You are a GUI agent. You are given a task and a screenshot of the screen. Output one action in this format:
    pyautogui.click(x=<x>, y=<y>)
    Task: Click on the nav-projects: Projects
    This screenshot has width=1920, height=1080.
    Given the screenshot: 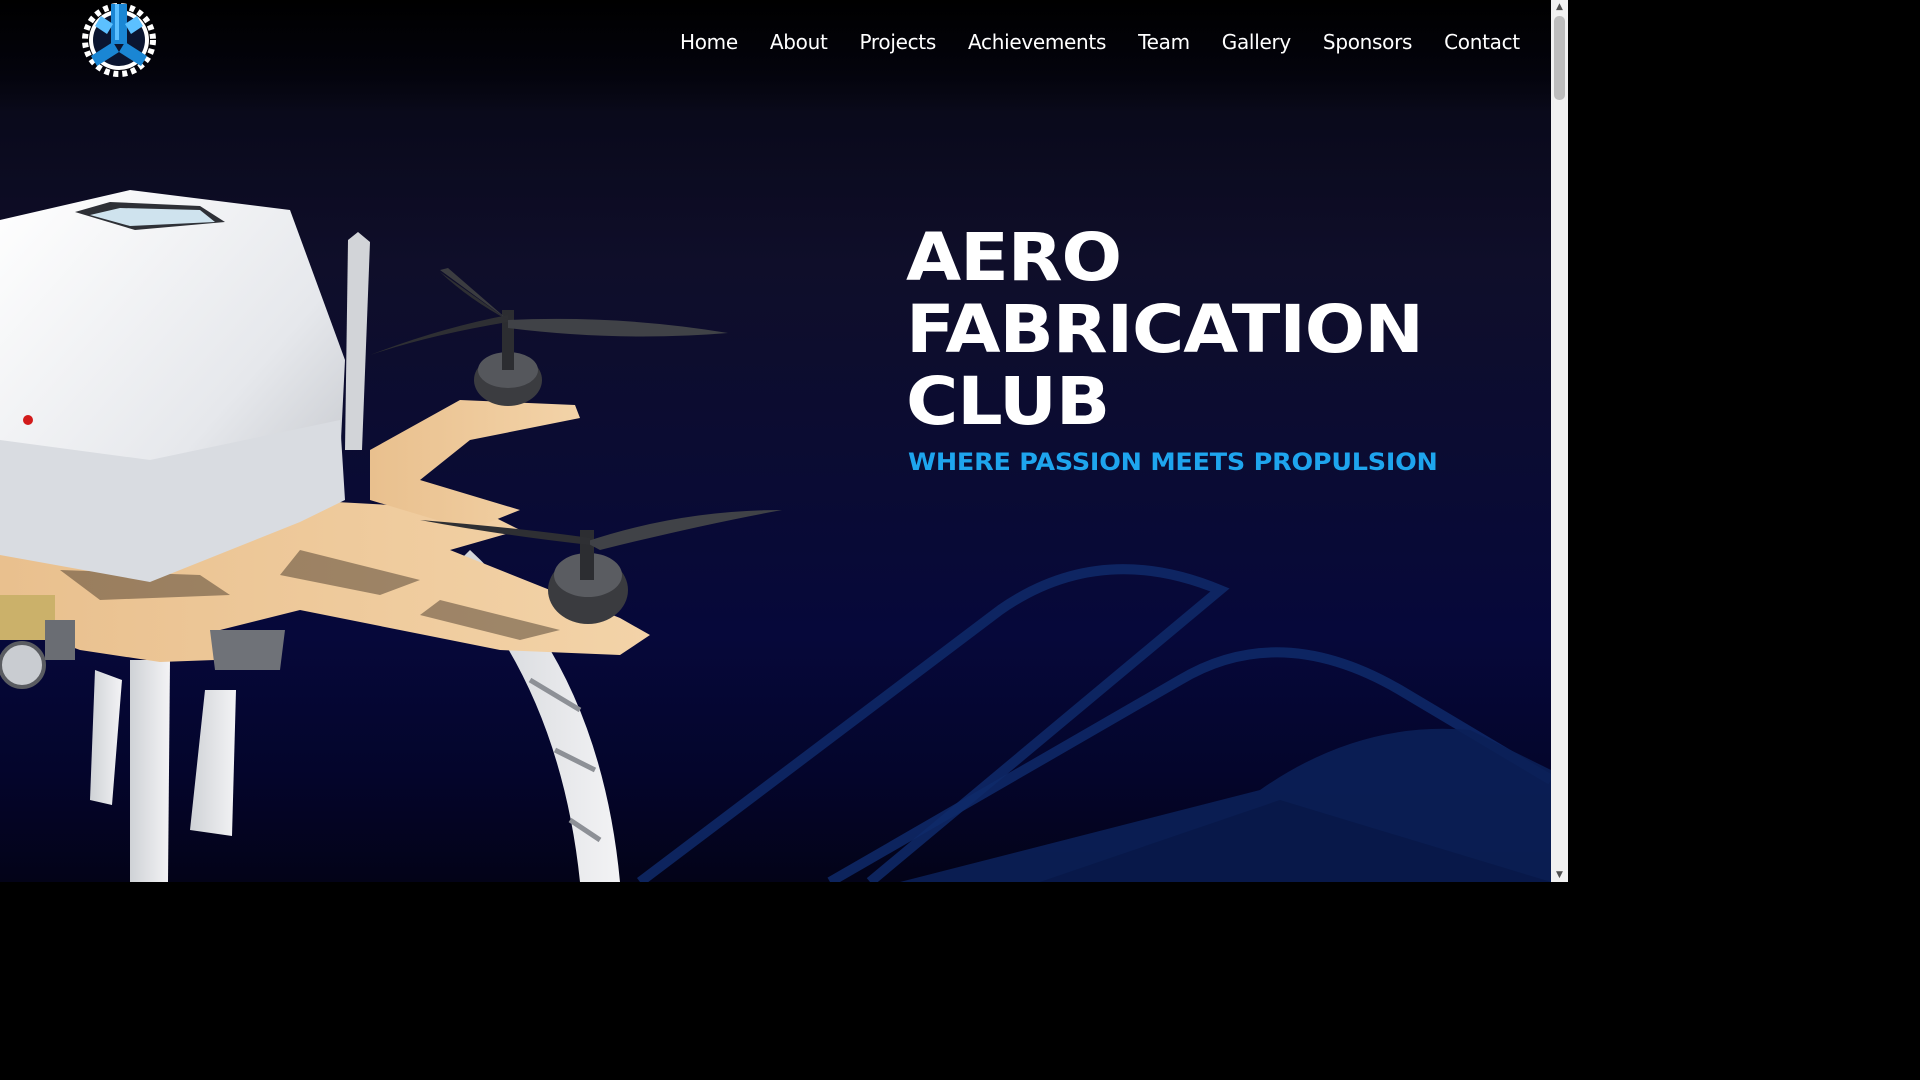 What is the action you would take?
    pyautogui.click(x=898, y=42)
    